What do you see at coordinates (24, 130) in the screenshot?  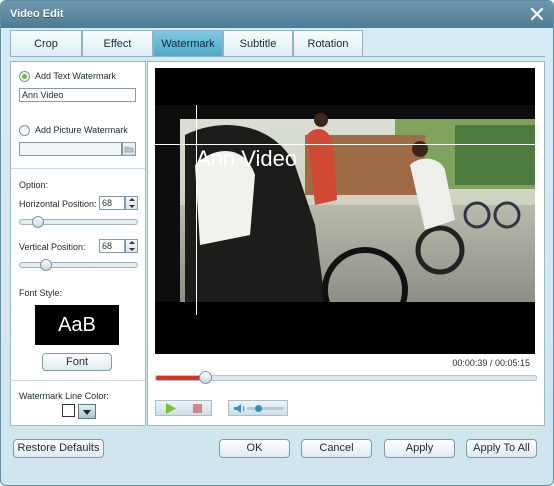 I see `picture-watermark-radio` at bounding box center [24, 130].